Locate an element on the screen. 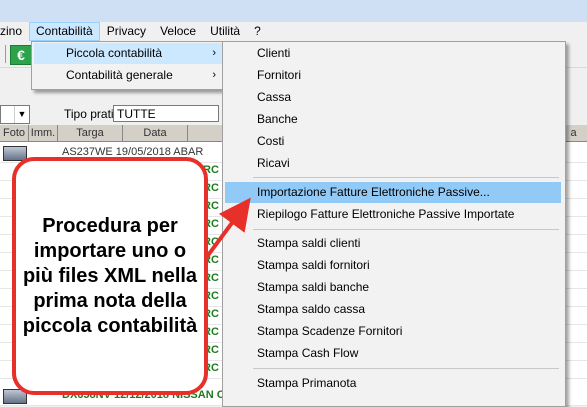 Image resolution: width=587 pixels, height=407 pixels. view-combo: ▼ is located at coordinates (15, 114).